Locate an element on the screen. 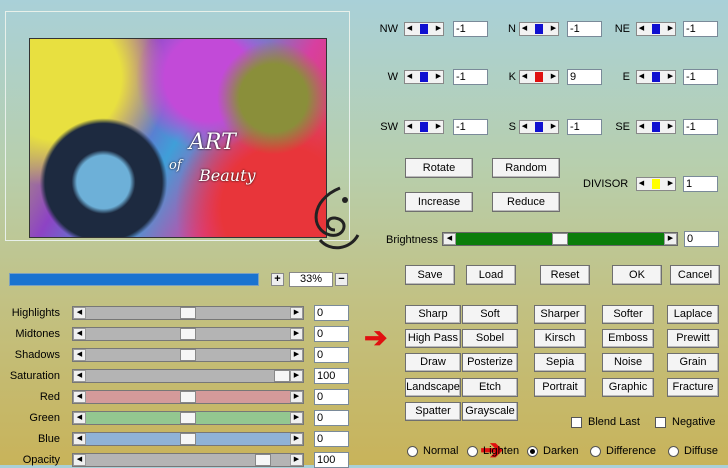  radio-difference is located at coordinates (595, 451).